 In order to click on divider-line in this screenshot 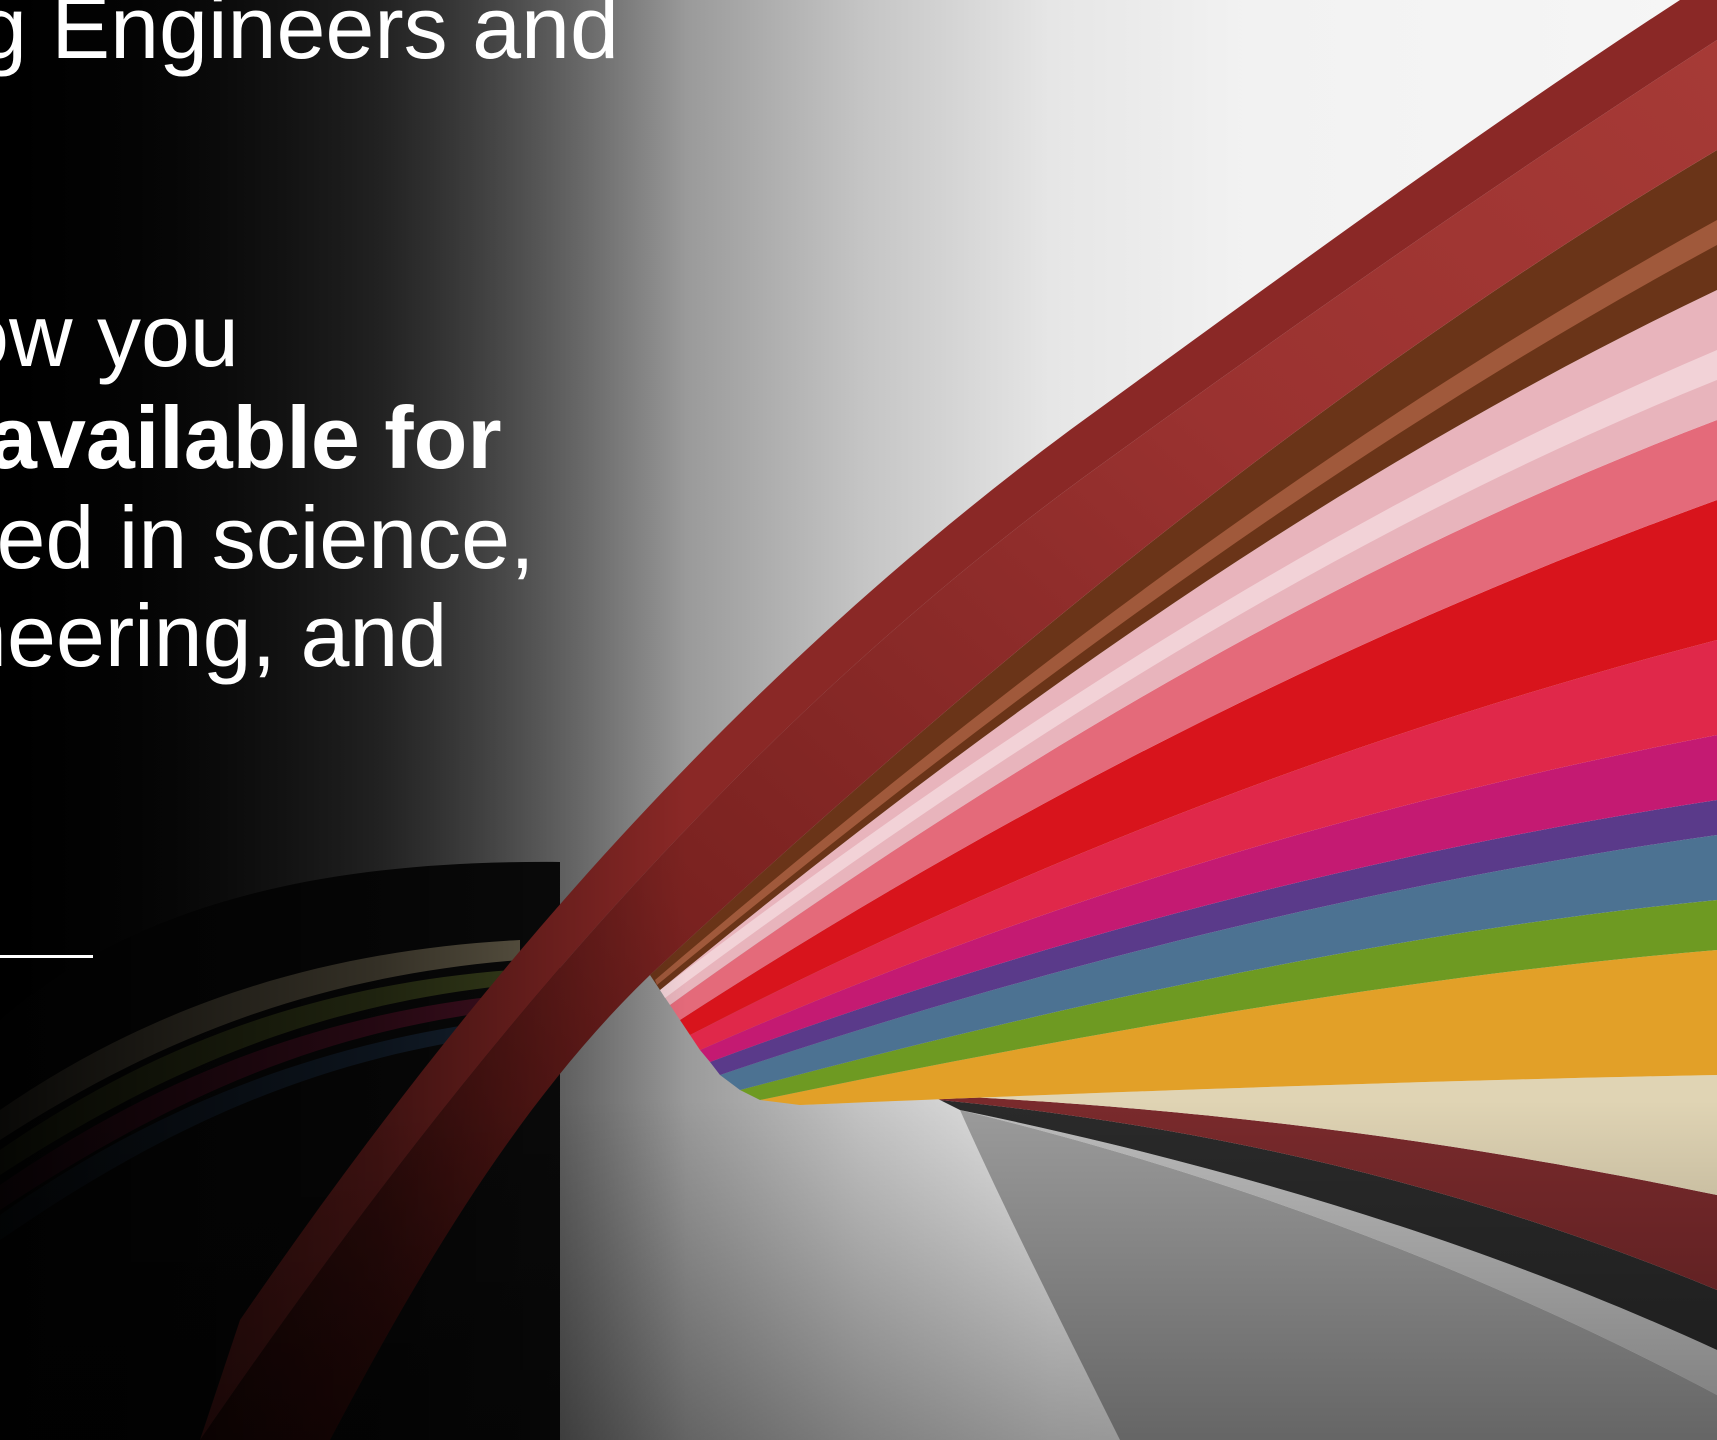, I will do `click(46, 956)`.